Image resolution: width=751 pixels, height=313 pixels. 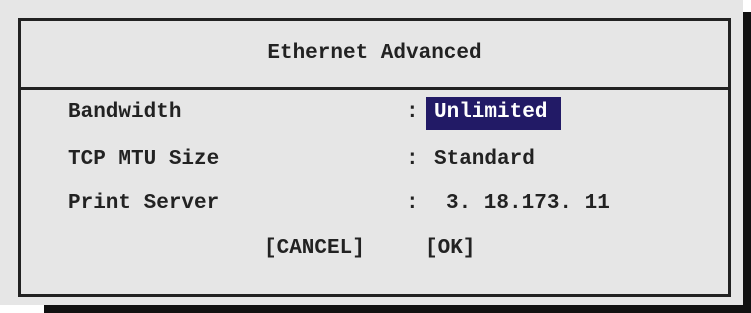 I want to click on cancel-button: [CANCEL], so click(x=314, y=249).